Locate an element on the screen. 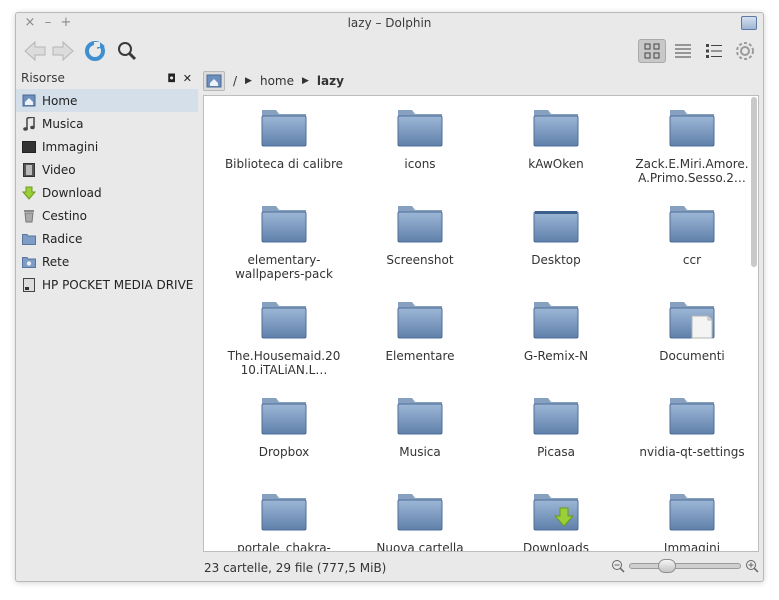 This screenshot has height=600, width=779. place-hp-pocket-drive: HP POCKET MEDIA DRIVE is located at coordinates (107, 284).